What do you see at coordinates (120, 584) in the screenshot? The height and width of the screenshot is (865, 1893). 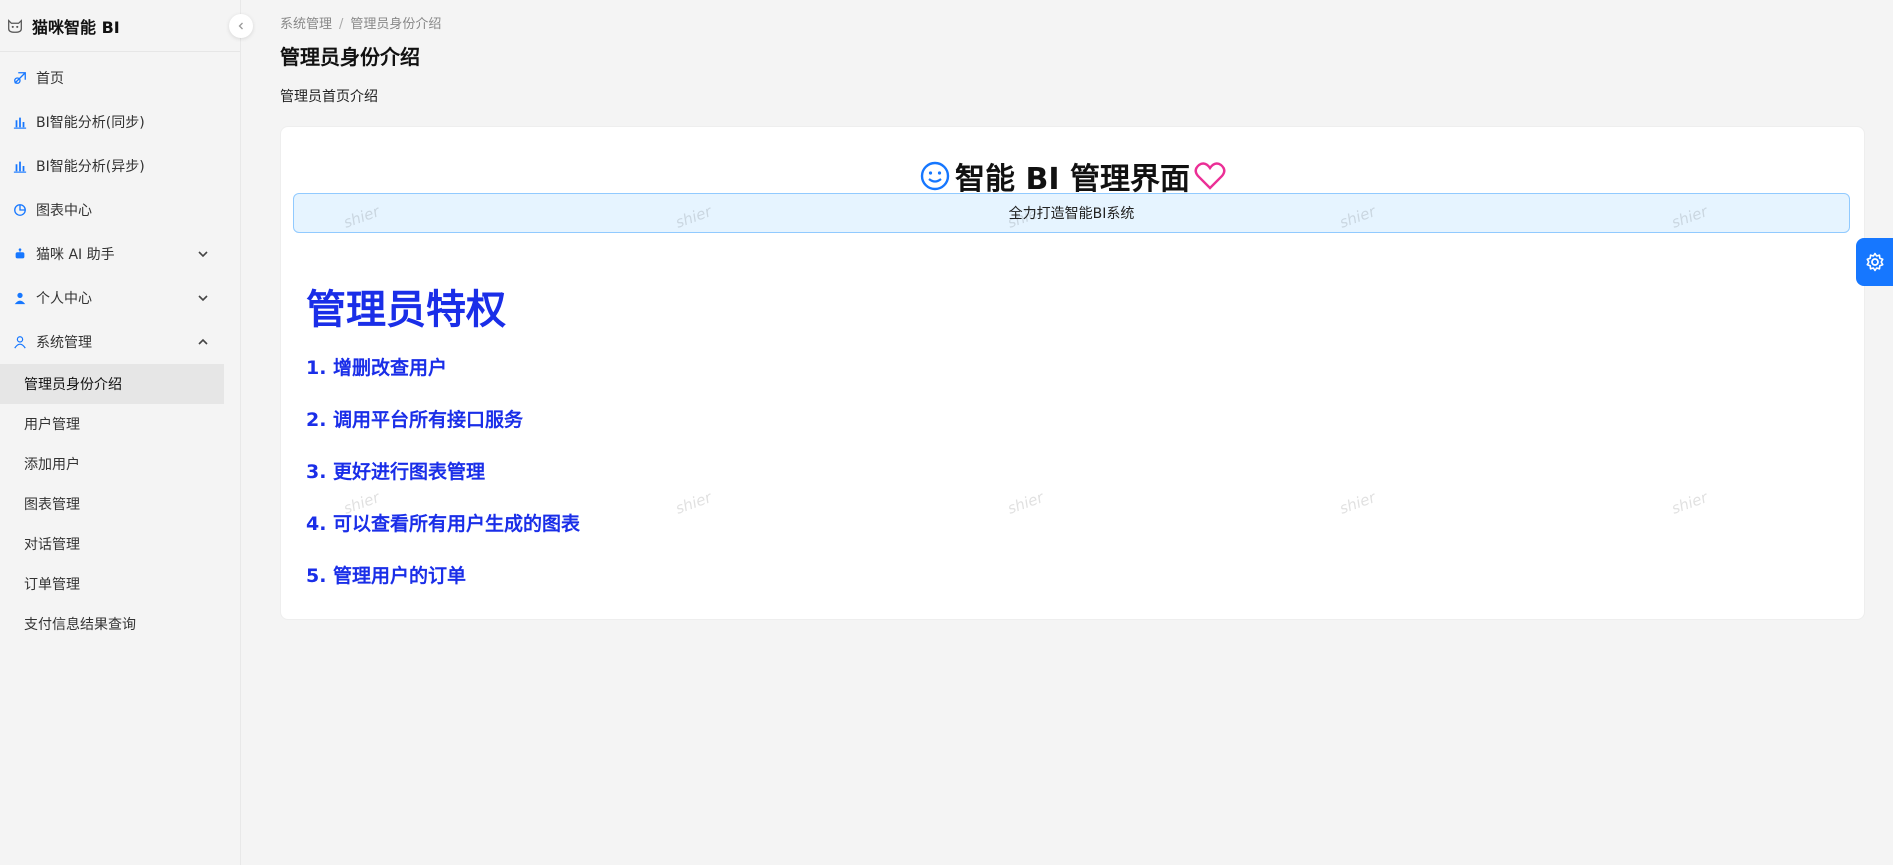 I see `submenu-item-order-management: 订单管理` at bounding box center [120, 584].